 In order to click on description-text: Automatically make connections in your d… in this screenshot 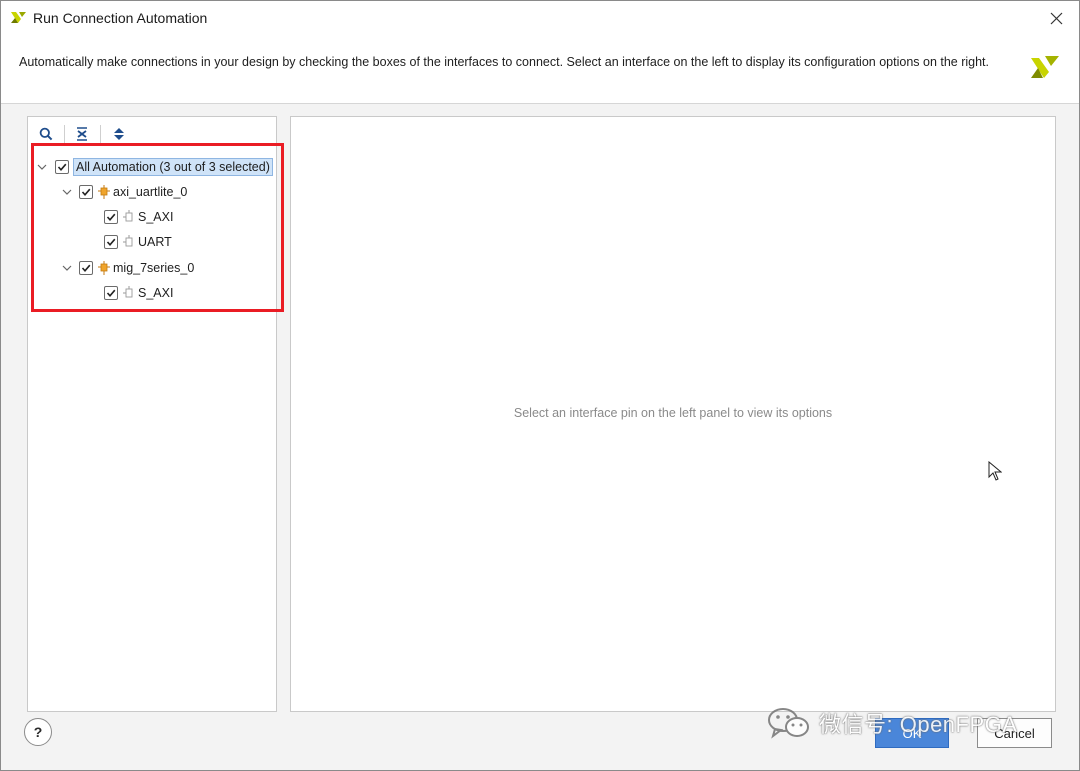, I will do `click(504, 62)`.